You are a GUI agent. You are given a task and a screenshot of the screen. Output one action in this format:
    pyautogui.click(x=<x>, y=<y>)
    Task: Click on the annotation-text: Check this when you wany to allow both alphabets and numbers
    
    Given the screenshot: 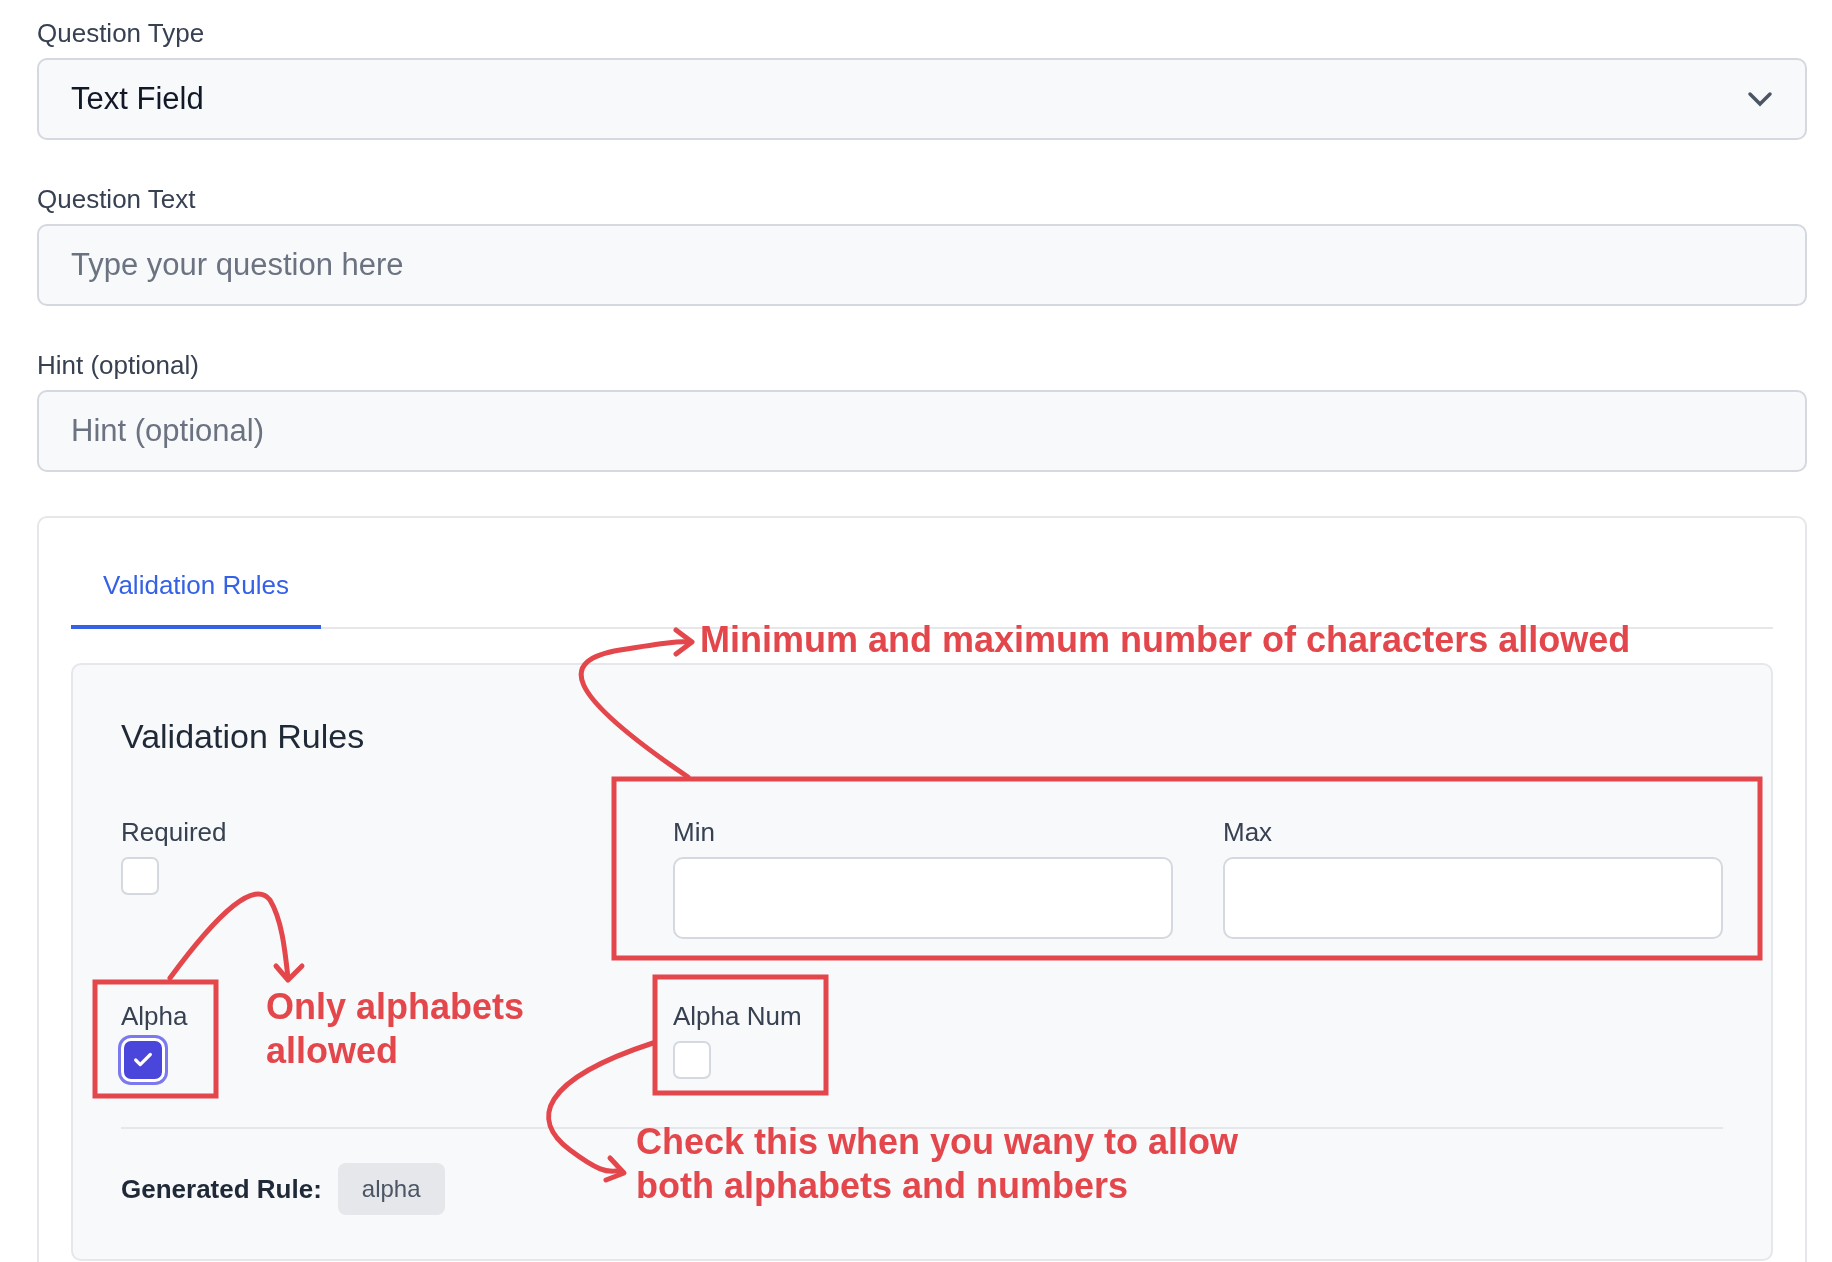 What is the action you would take?
    pyautogui.click(x=938, y=1164)
    